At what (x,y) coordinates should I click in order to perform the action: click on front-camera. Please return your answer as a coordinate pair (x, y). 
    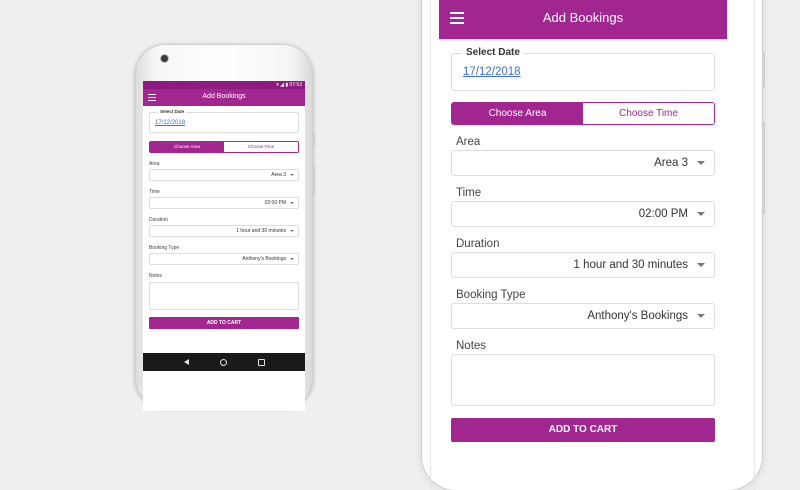
    Looking at the image, I should click on (164, 58).